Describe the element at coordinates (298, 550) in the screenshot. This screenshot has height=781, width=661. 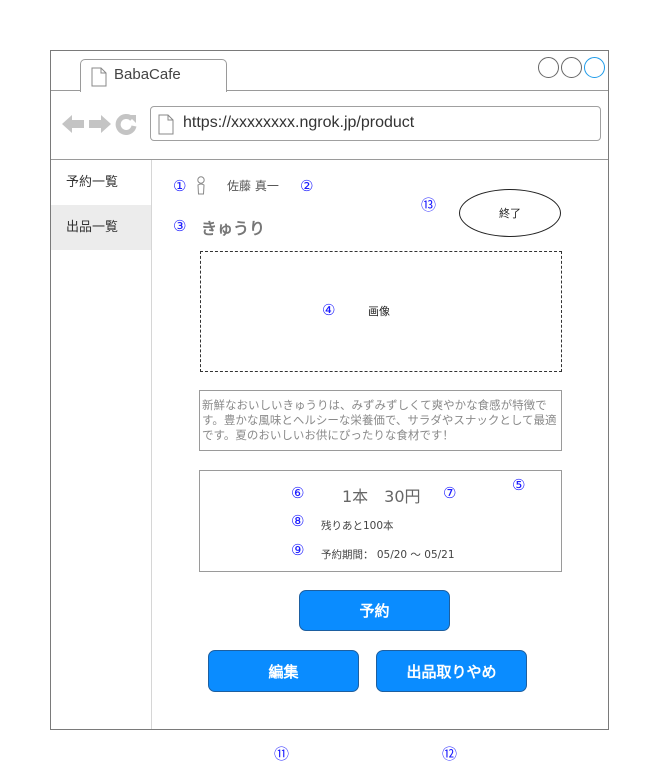
I see `annotation-9: ⑨` at that location.